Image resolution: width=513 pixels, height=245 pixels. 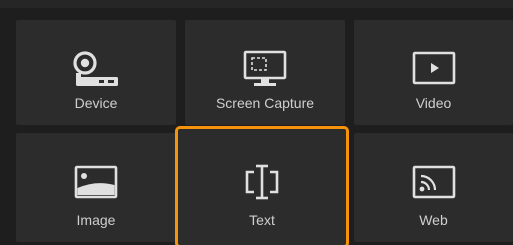 I want to click on tile-image-label: Image, so click(x=96, y=220).